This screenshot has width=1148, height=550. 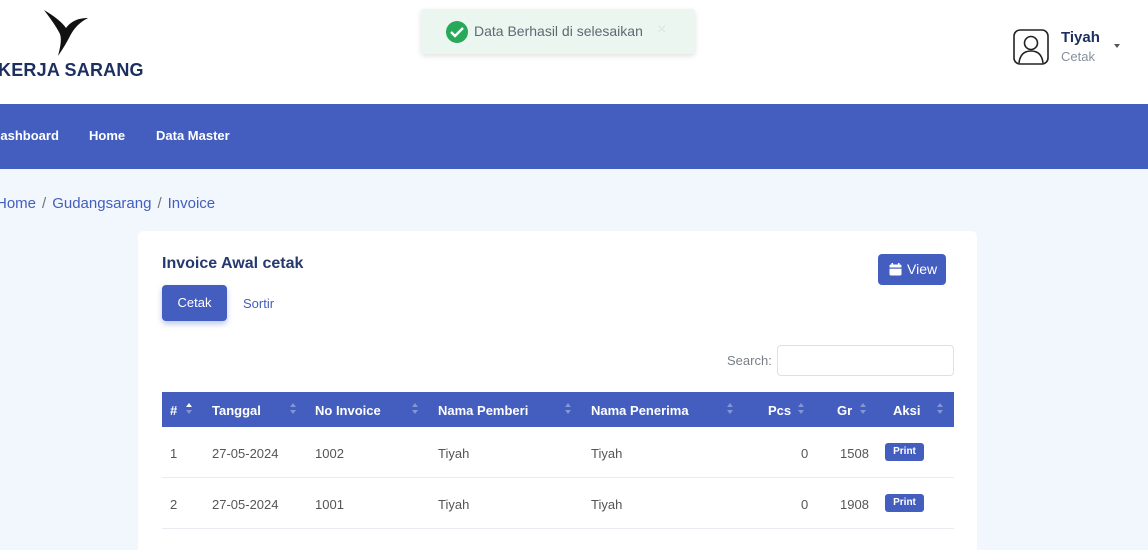 I want to click on brand-name: KERJA SARANG, so click(x=72, y=70).